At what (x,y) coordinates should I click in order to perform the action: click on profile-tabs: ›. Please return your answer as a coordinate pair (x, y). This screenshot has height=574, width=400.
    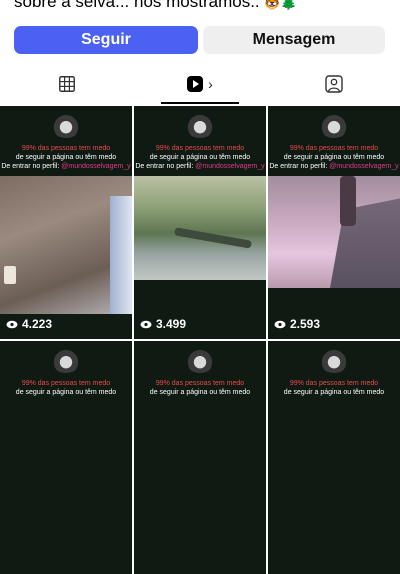
    Looking at the image, I should click on (200, 84).